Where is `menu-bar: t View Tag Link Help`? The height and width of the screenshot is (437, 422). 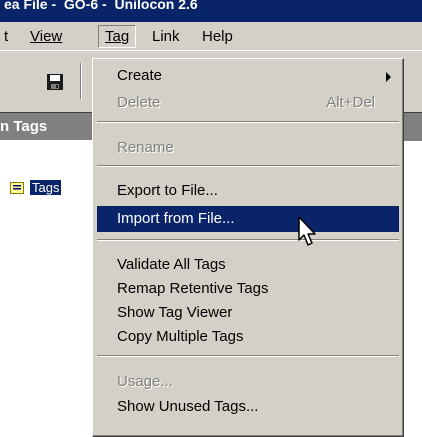
menu-bar: t View Tag Link Help is located at coordinates (211, 36).